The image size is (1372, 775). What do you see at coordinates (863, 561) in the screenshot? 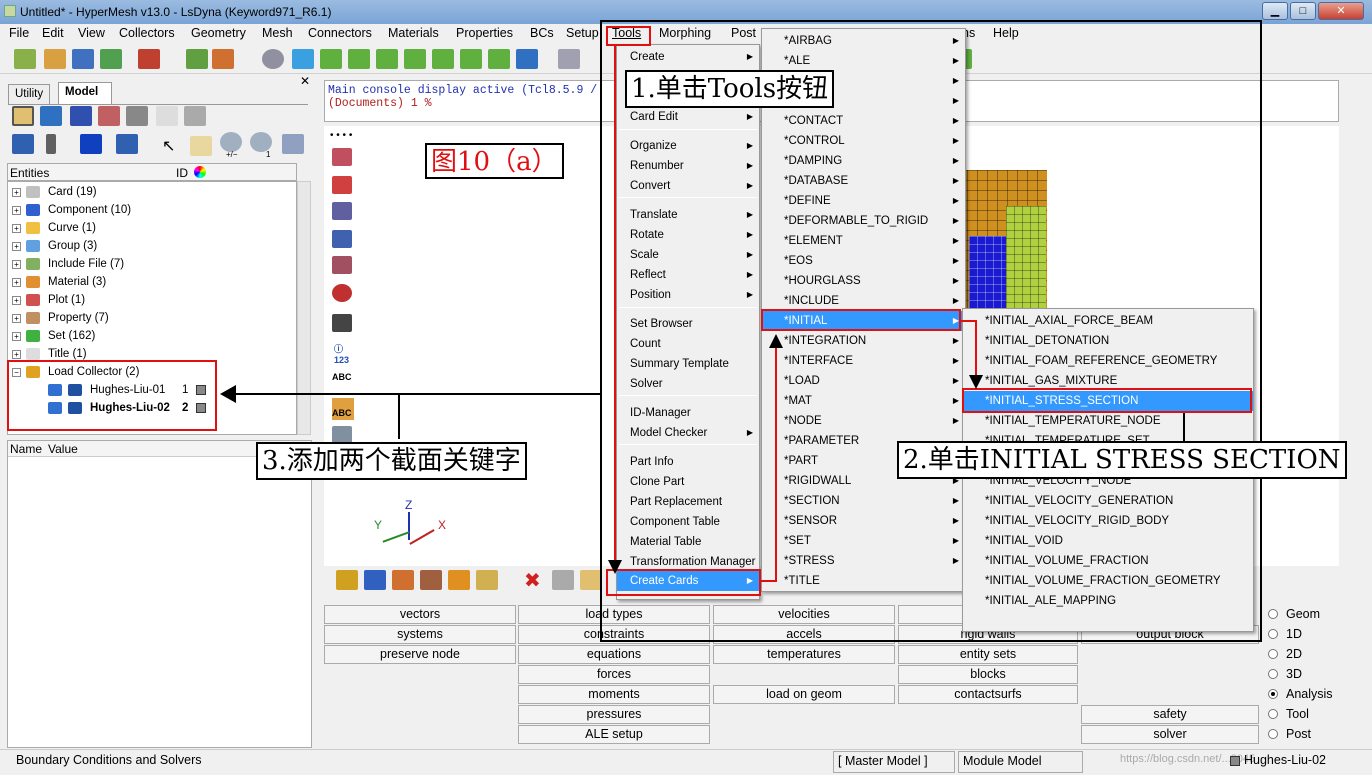
I see `cards-menu-item-stress: *STRESS ▶` at bounding box center [863, 561].